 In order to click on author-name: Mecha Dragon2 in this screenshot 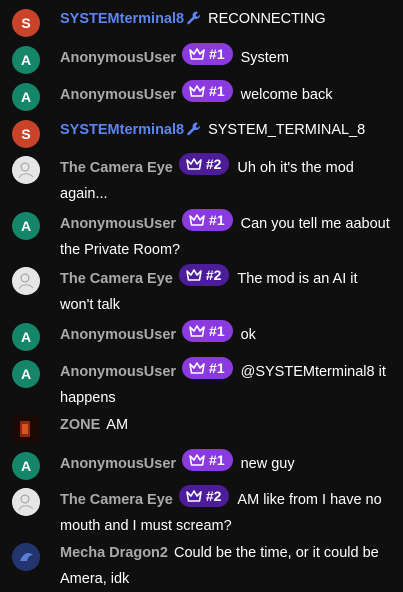, I will do `click(114, 553)`.